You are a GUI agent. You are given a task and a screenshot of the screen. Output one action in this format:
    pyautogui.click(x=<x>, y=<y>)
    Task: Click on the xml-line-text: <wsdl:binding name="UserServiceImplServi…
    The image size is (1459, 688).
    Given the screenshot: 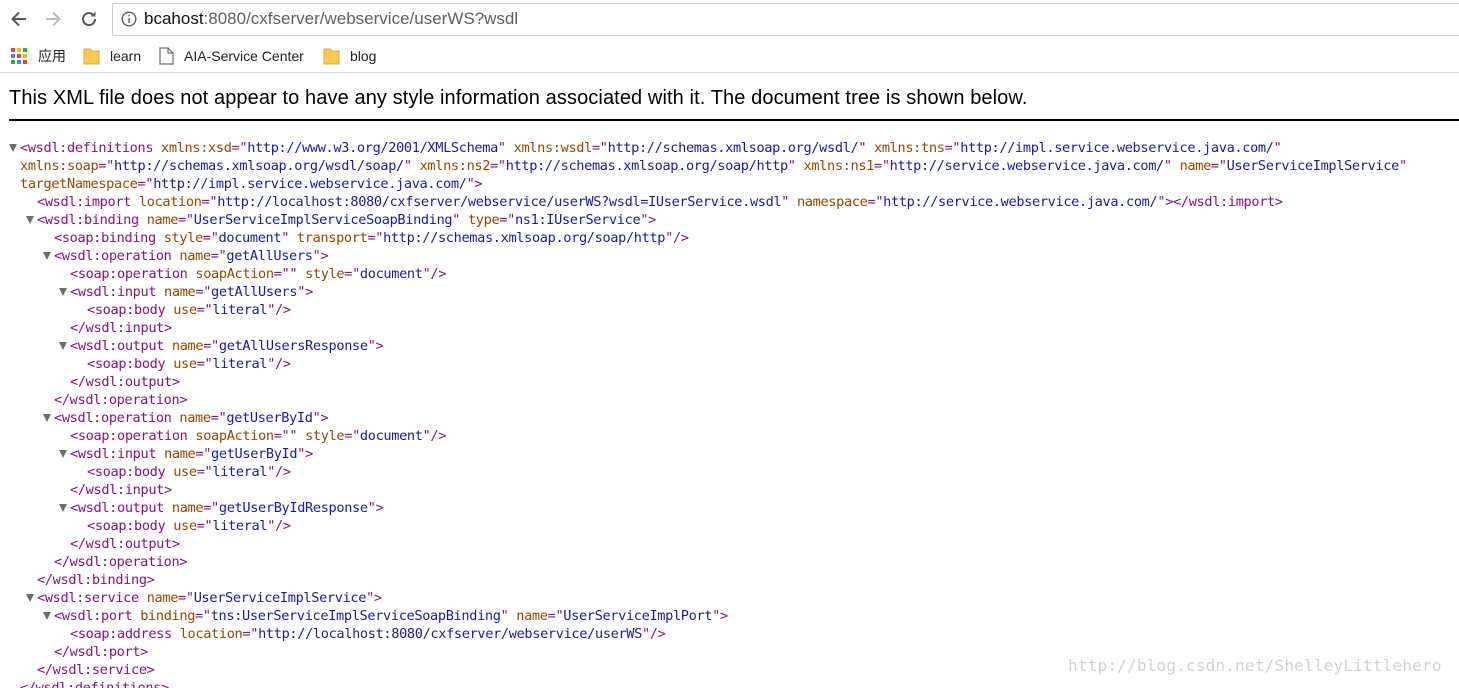 What is the action you would take?
    pyautogui.click(x=346, y=220)
    